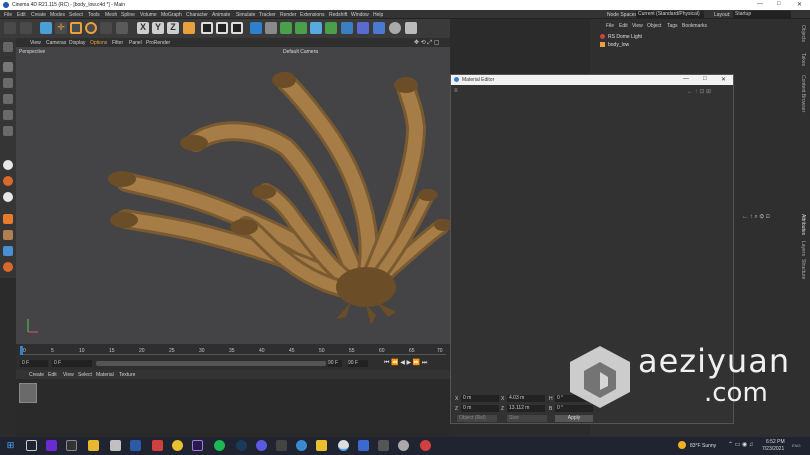 The image size is (810, 455). What do you see at coordinates (8, 165) in the screenshot?
I see `redshift-icon` at bounding box center [8, 165].